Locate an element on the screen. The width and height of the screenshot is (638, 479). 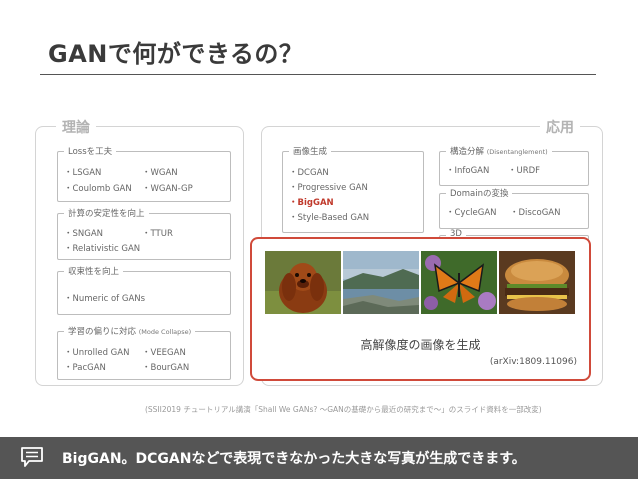
title-divider is located at coordinates (318, 74).